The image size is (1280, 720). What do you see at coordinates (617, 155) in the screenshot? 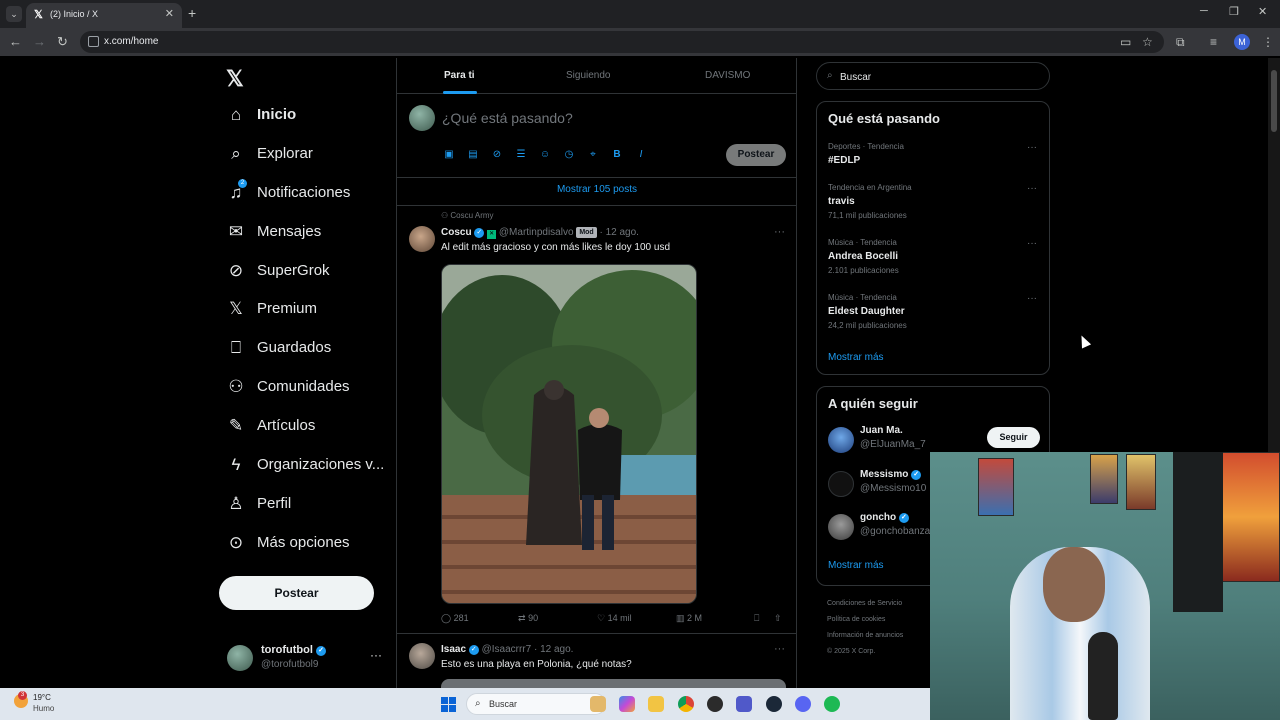
I see `bold-icon: B` at bounding box center [617, 155].